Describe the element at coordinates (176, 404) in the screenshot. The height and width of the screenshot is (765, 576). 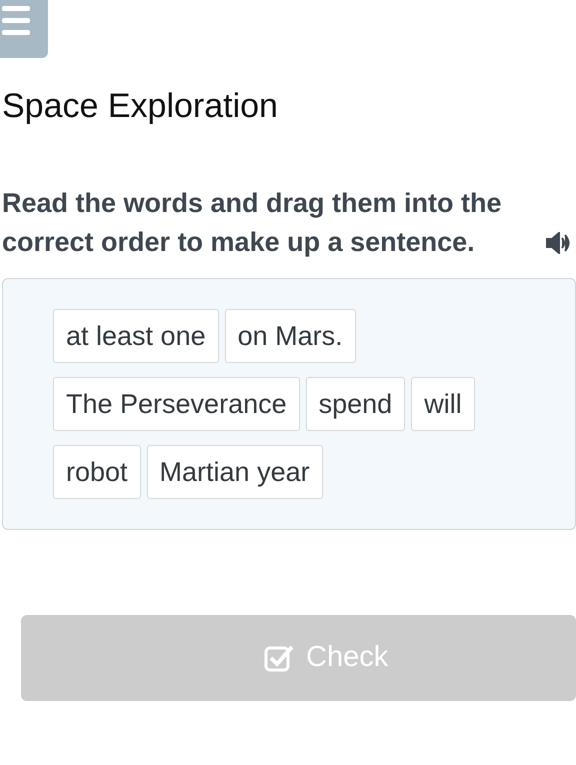
I see `word-tile: The Perseverance` at that location.